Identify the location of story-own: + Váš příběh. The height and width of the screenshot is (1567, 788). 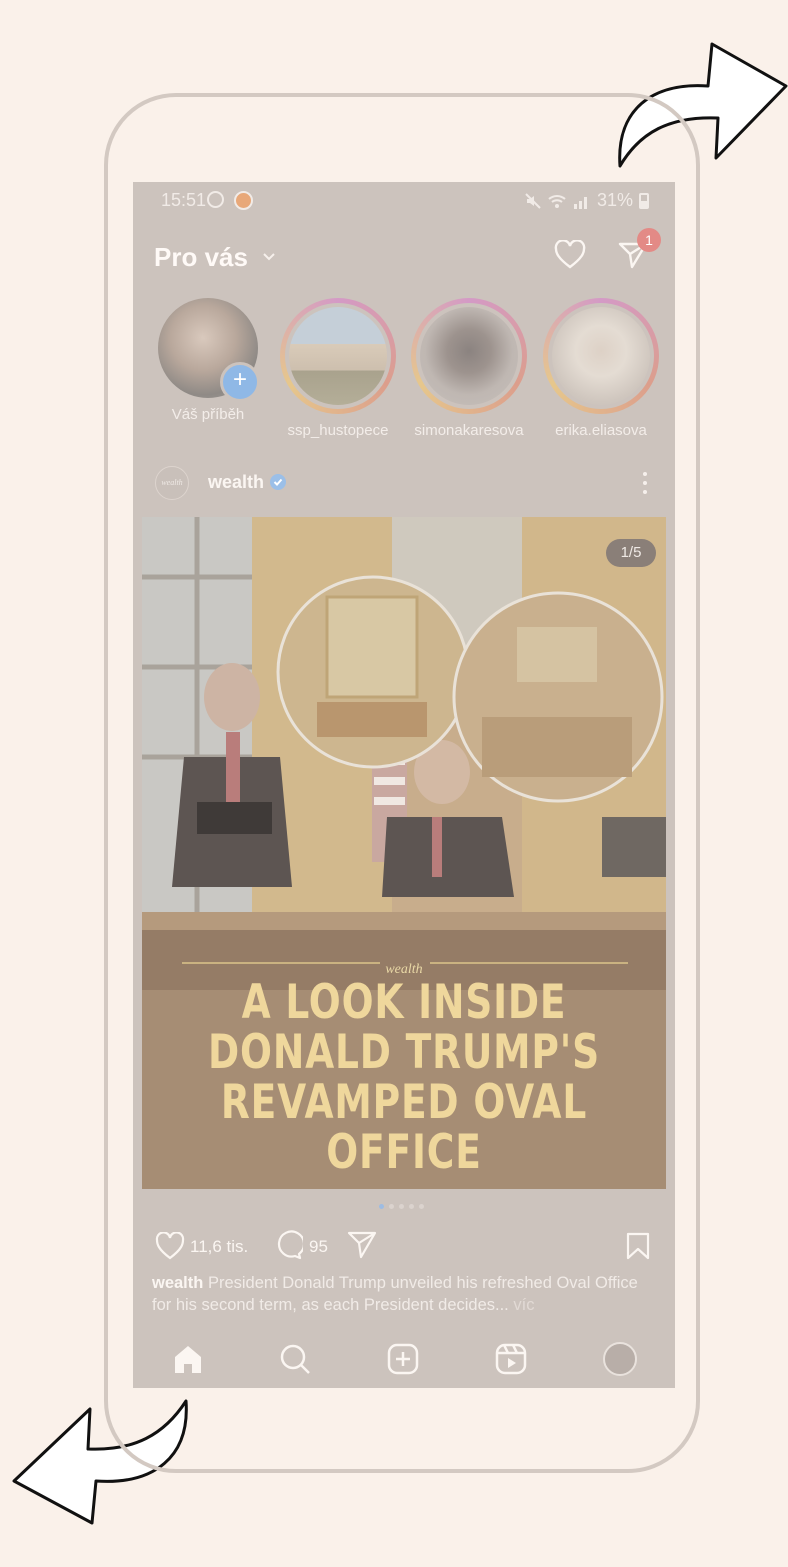
(208, 360).